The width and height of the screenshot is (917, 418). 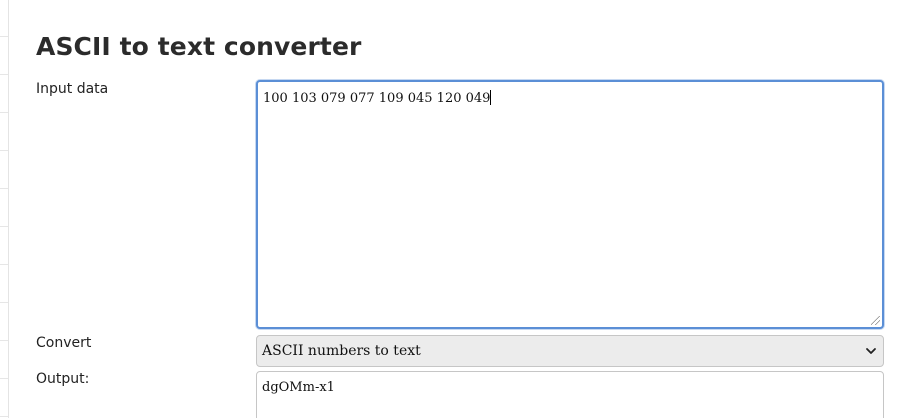 I want to click on input-data-label: Input data, so click(x=72, y=89).